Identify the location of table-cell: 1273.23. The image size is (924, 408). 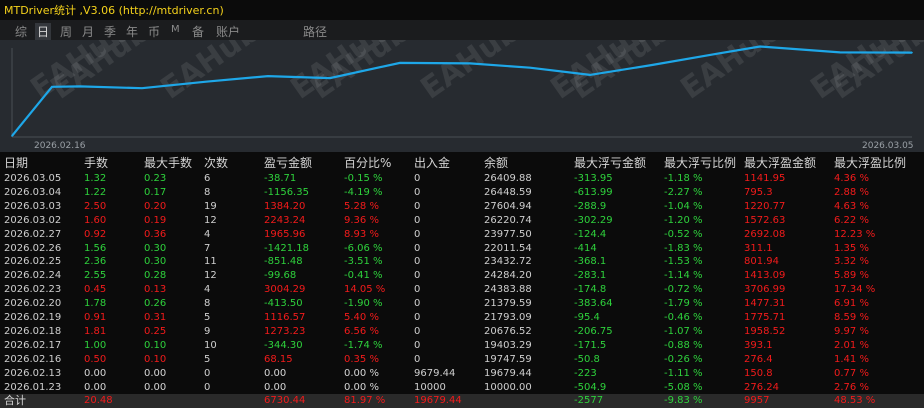
(285, 331).